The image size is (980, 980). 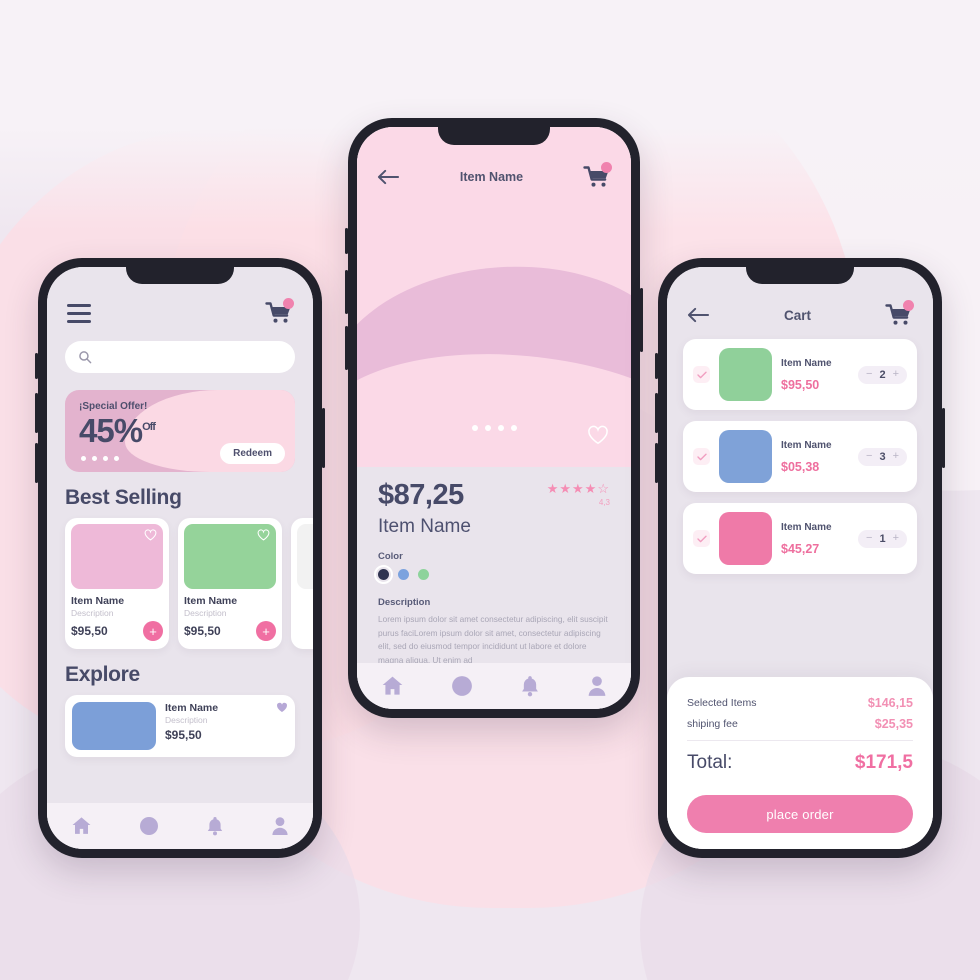 What do you see at coordinates (800, 740) in the screenshot?
I see `summary-divider` at bounding box center [800, 740].